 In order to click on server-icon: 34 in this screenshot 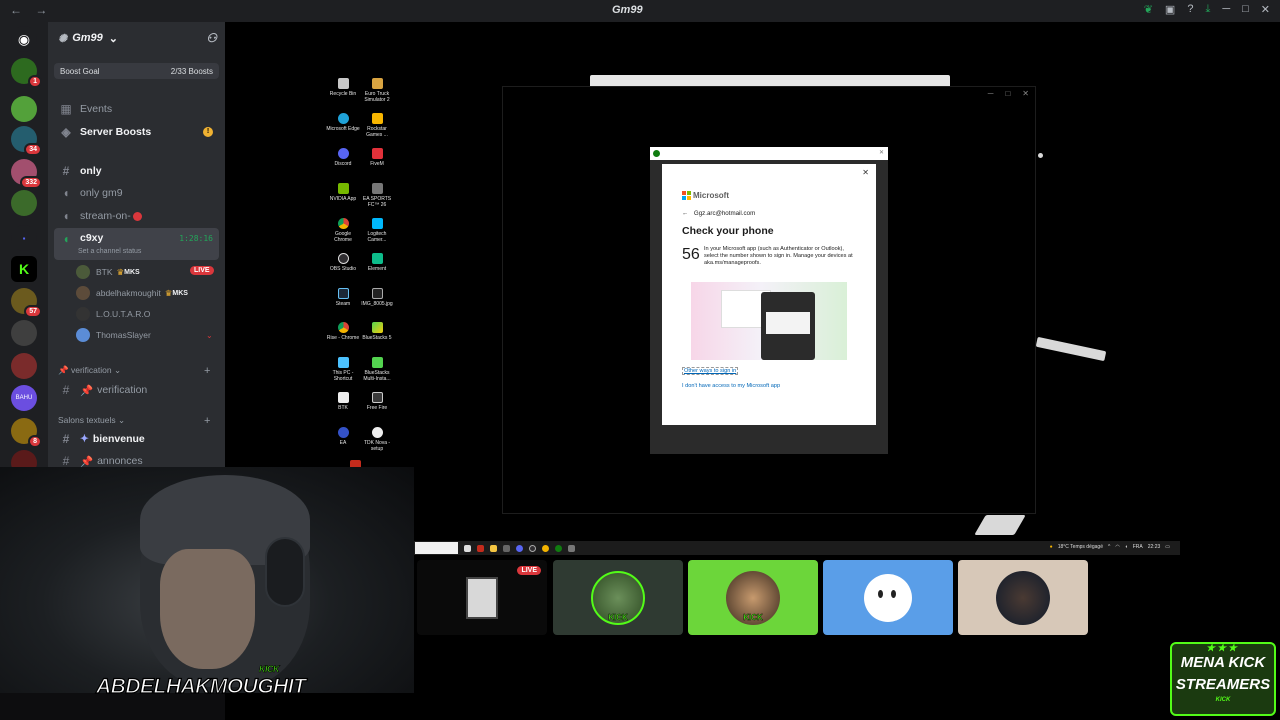, I will do `click(26, 141)`.